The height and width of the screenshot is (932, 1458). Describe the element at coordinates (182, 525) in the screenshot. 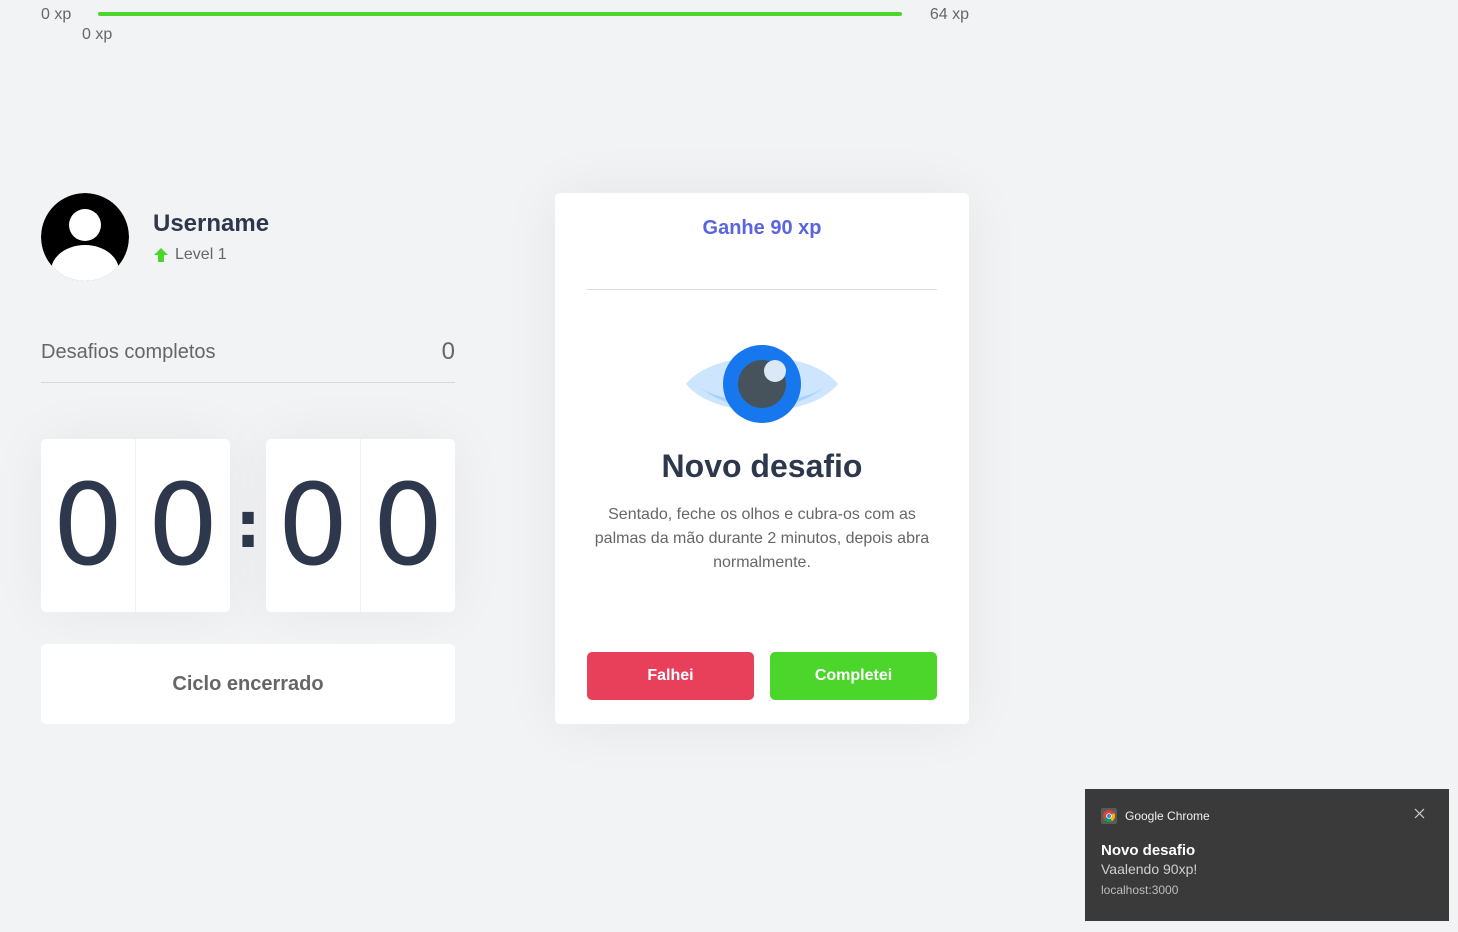

I see `minute-digit-right: 0` at that location.